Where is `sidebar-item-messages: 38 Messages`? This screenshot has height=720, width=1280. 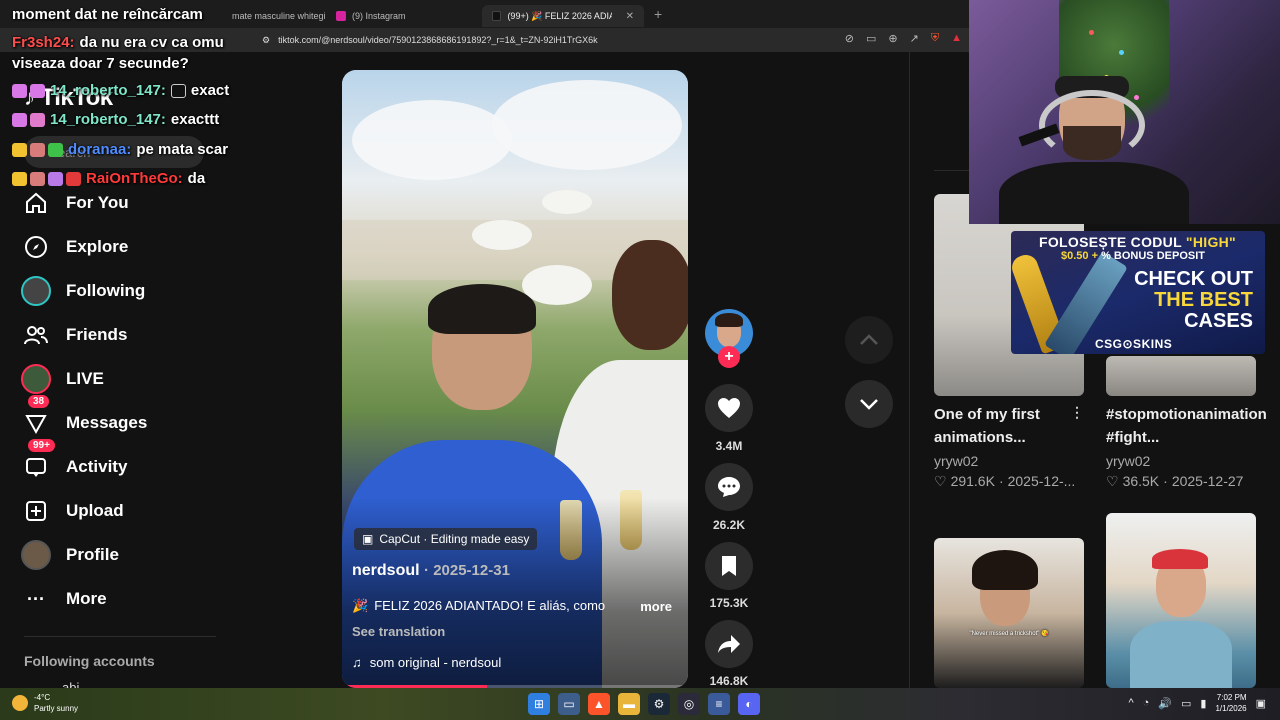
sidebar-item-messages: 38 Messages is located at coordinates (84, 417).